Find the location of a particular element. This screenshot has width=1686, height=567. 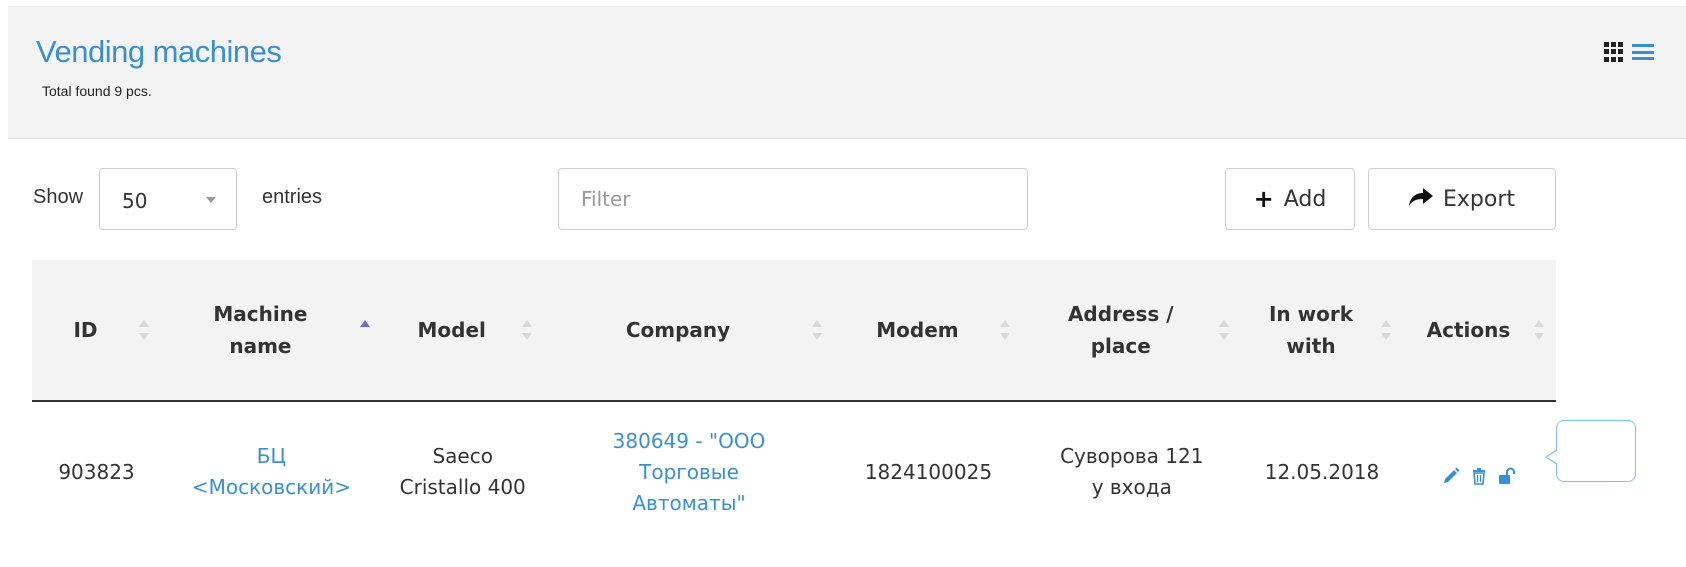

view-toggle is located at coordinates (1629, 52).